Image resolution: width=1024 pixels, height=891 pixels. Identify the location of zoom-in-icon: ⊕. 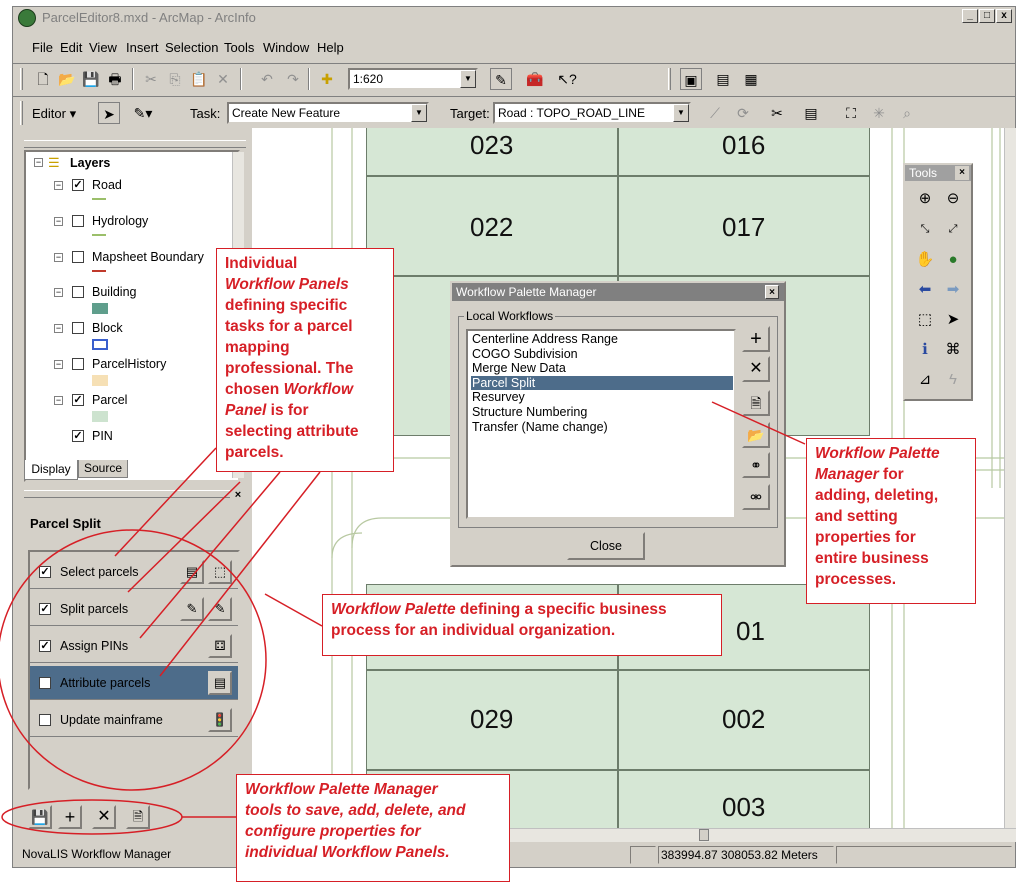
(925, 199).